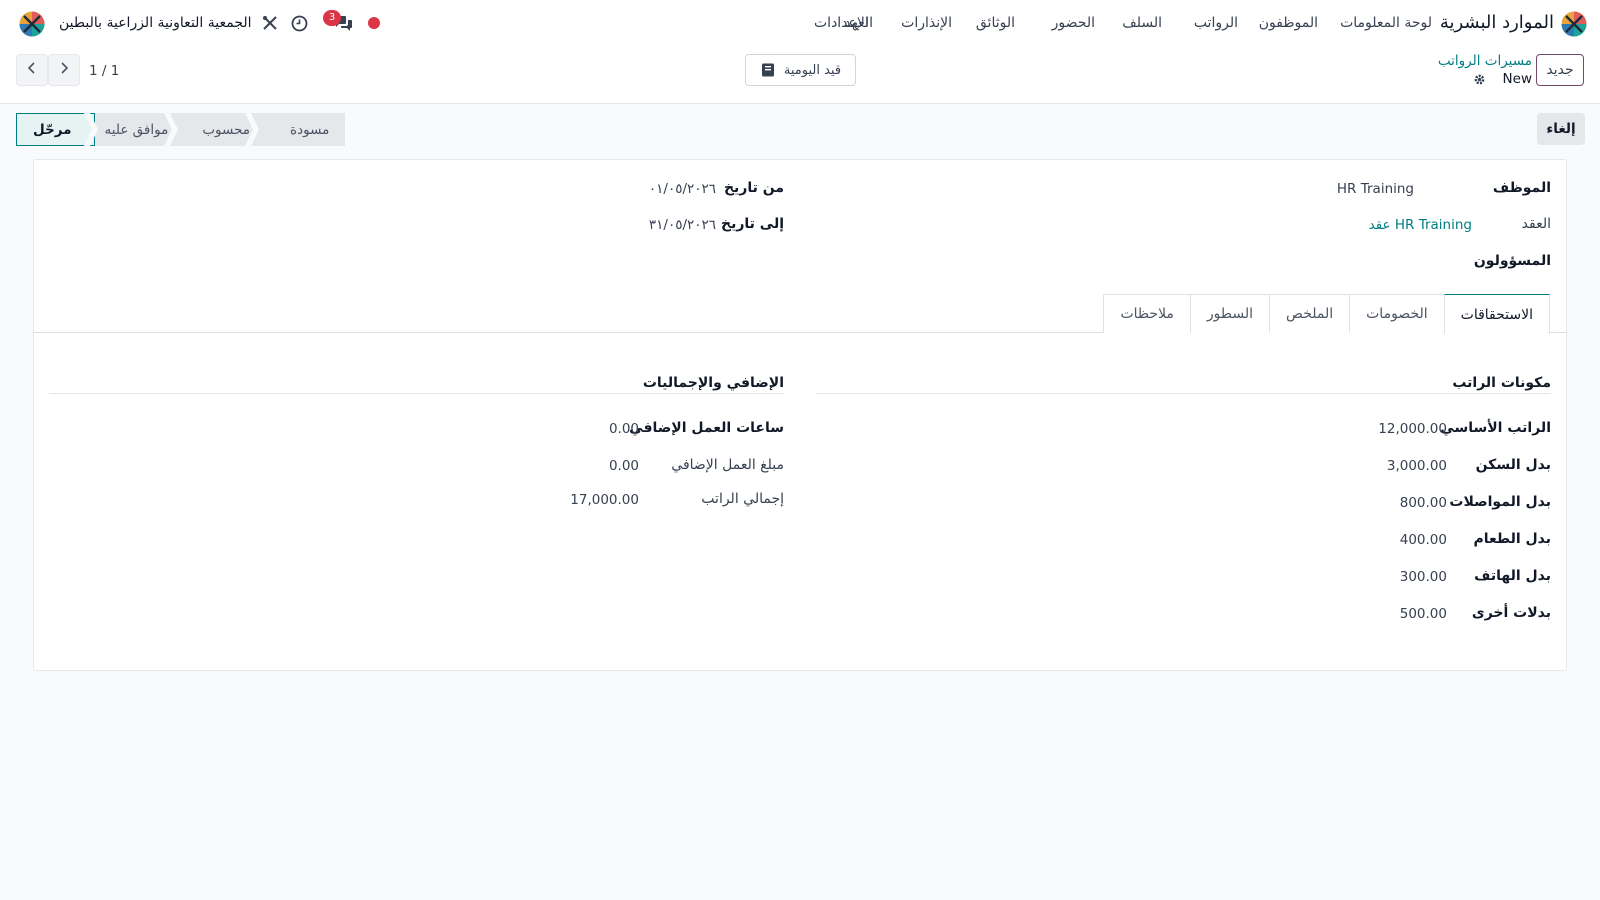  I want to click on cancel-button: إلغاء, so click(1561, 129).